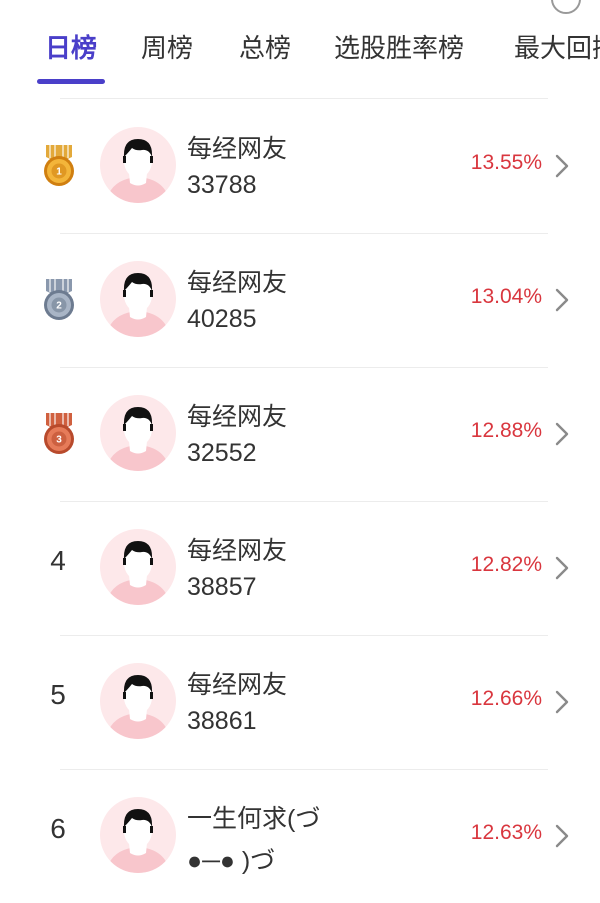 Image resolution: width=600 pixels, height=903 pixels. What do you see at coordinates (71, 46) in the screenshot?
I see `tab-daily: 日榜` at bounding box center [71, 46].